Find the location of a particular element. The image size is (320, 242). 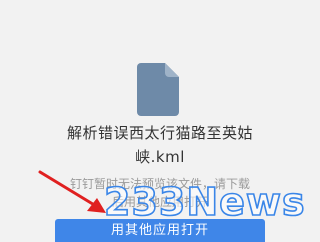

open-with-other-app-label: 用其他应用打开 is located at coordinates (159, 230).